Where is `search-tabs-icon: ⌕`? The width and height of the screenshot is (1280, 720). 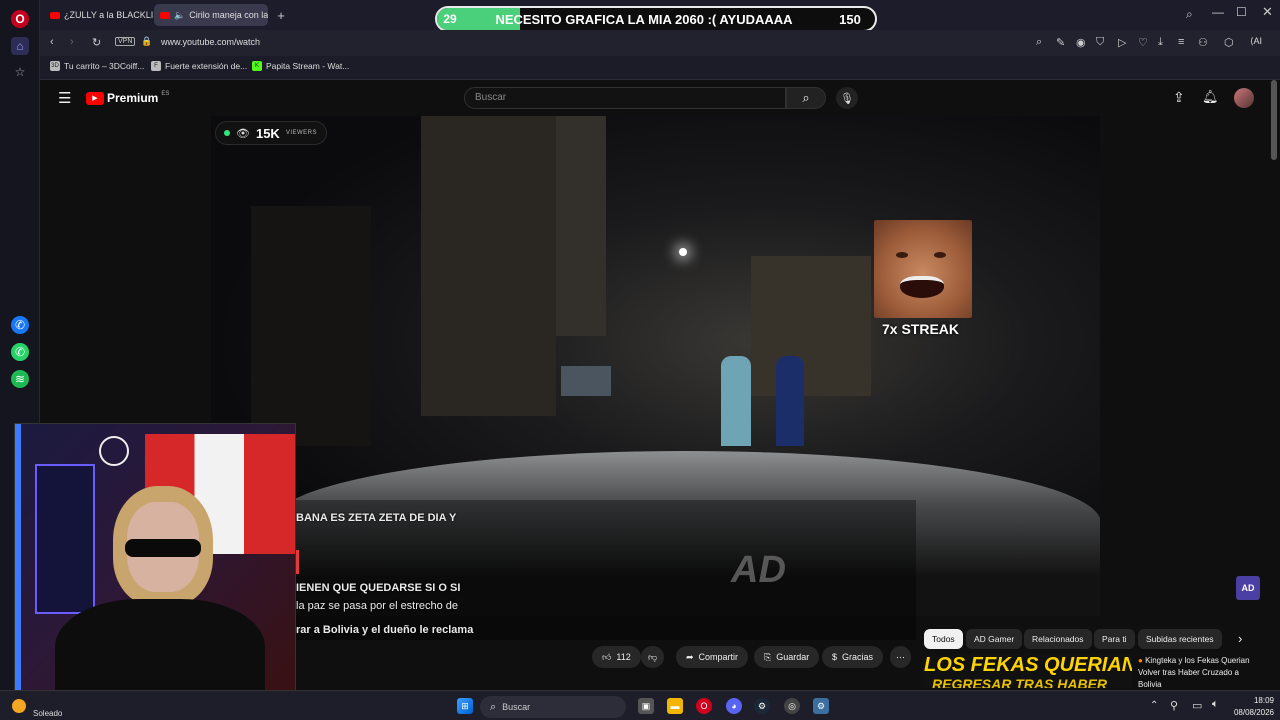
search-tabs-icon: ⌕ is located at coordinates (1189, 14).